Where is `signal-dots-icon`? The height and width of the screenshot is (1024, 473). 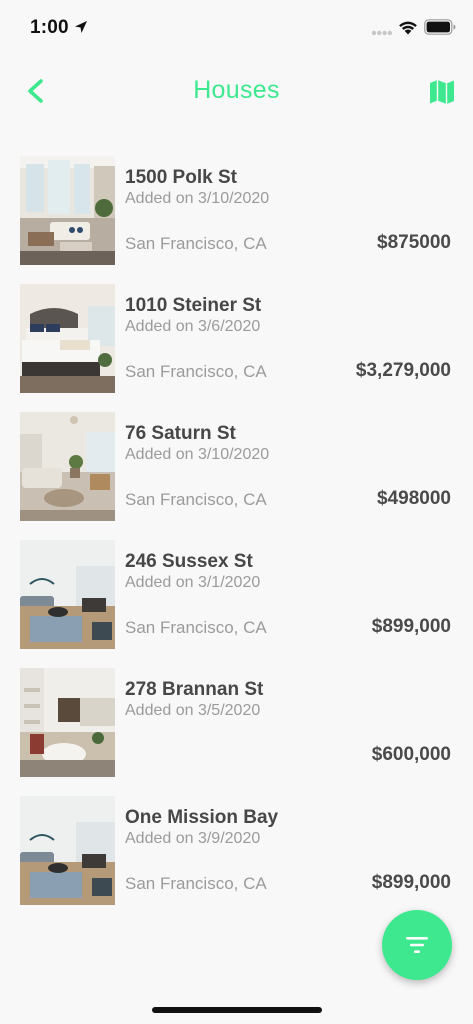 signal-dots-icon is located at coordinates (382, 33).